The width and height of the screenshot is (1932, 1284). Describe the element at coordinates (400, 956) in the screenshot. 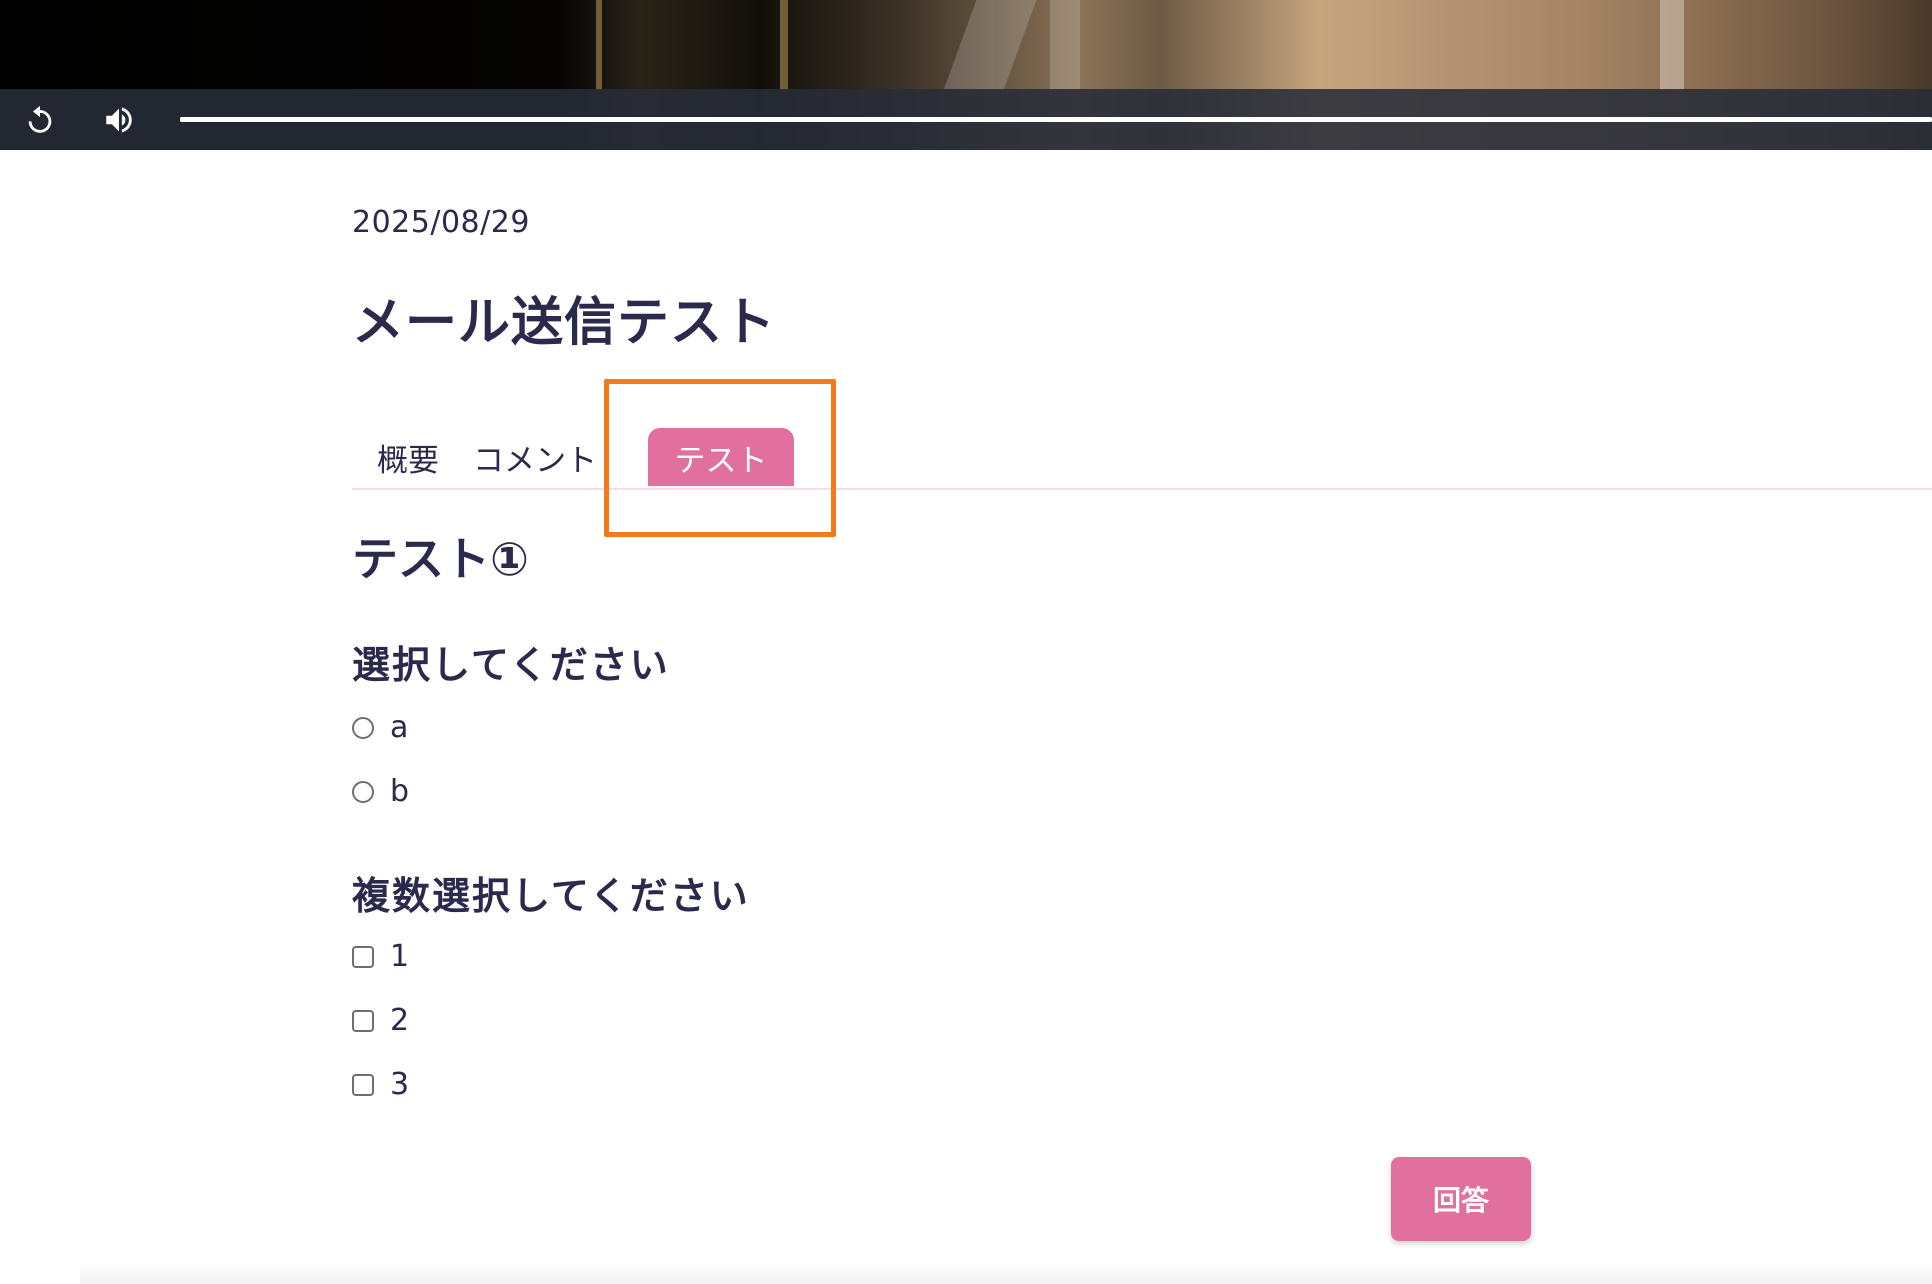

I see `option-label: 1` at that location.